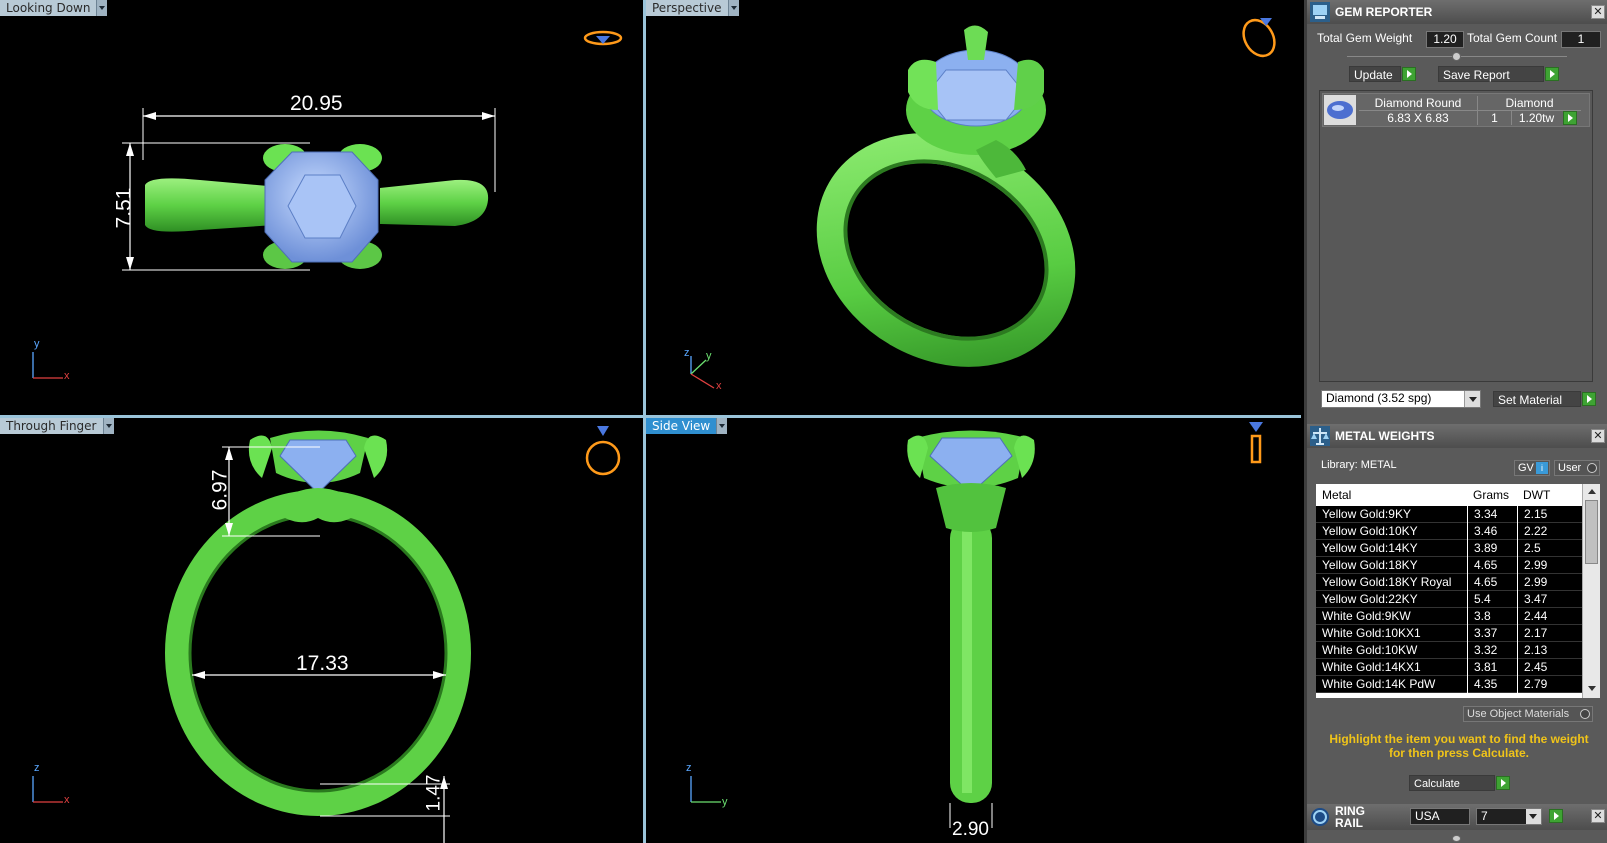 The height and width of the screenshot is (843, 1607). I want to click on dwt-cell: 2.15, so click(1532, 514).